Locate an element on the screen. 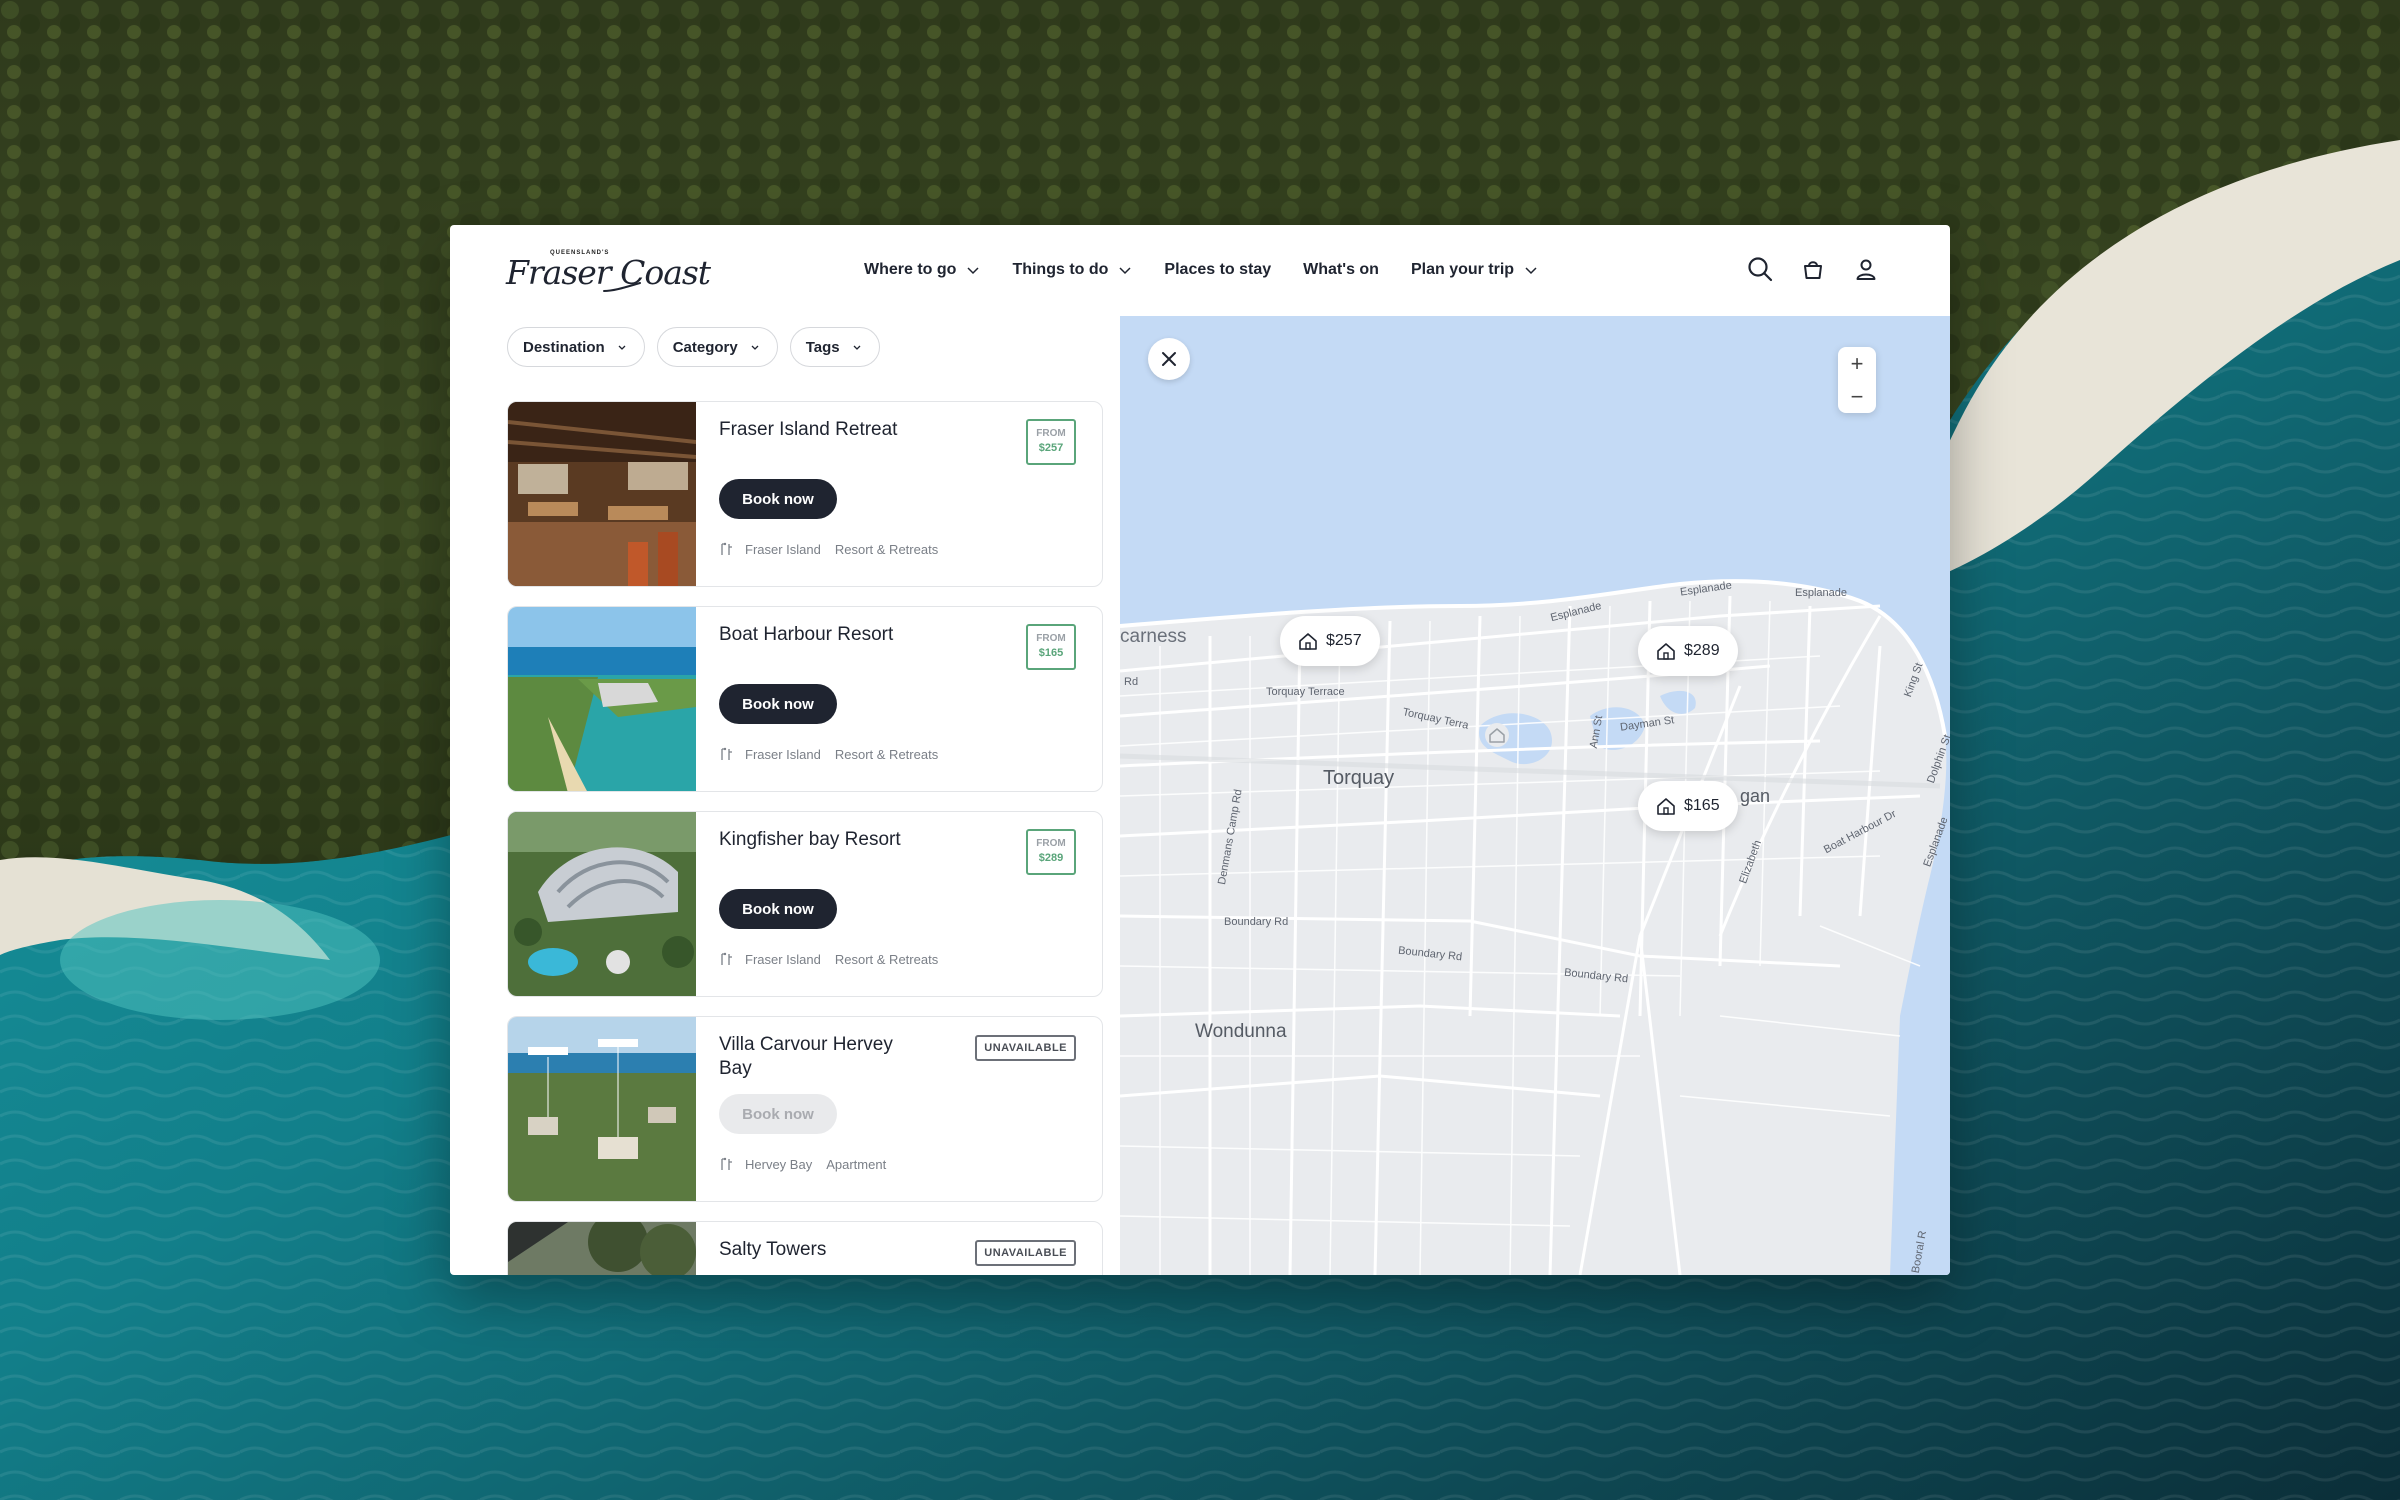  map-label-torquay-terrace: Torquay Terrace is located at coordinates (1305, 692).